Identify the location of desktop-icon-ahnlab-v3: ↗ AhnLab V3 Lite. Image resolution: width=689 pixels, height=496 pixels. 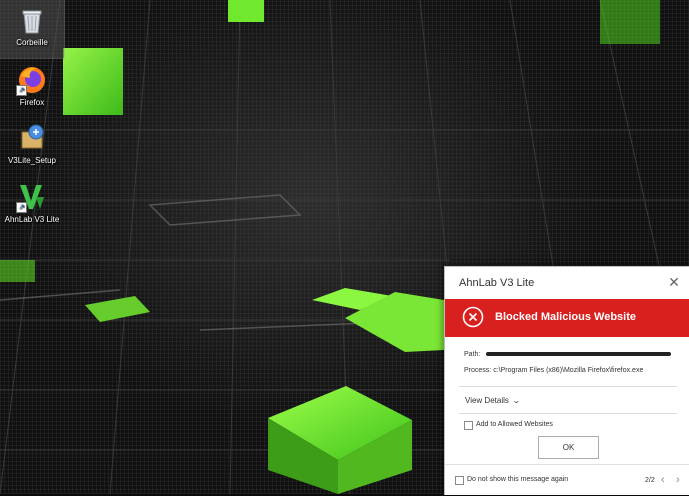
(32, 201).